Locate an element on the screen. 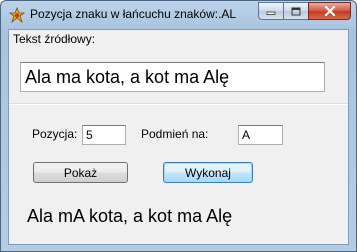 The width and height of the screenshot is (357, 252). separator is located at coordinates (178, 104).